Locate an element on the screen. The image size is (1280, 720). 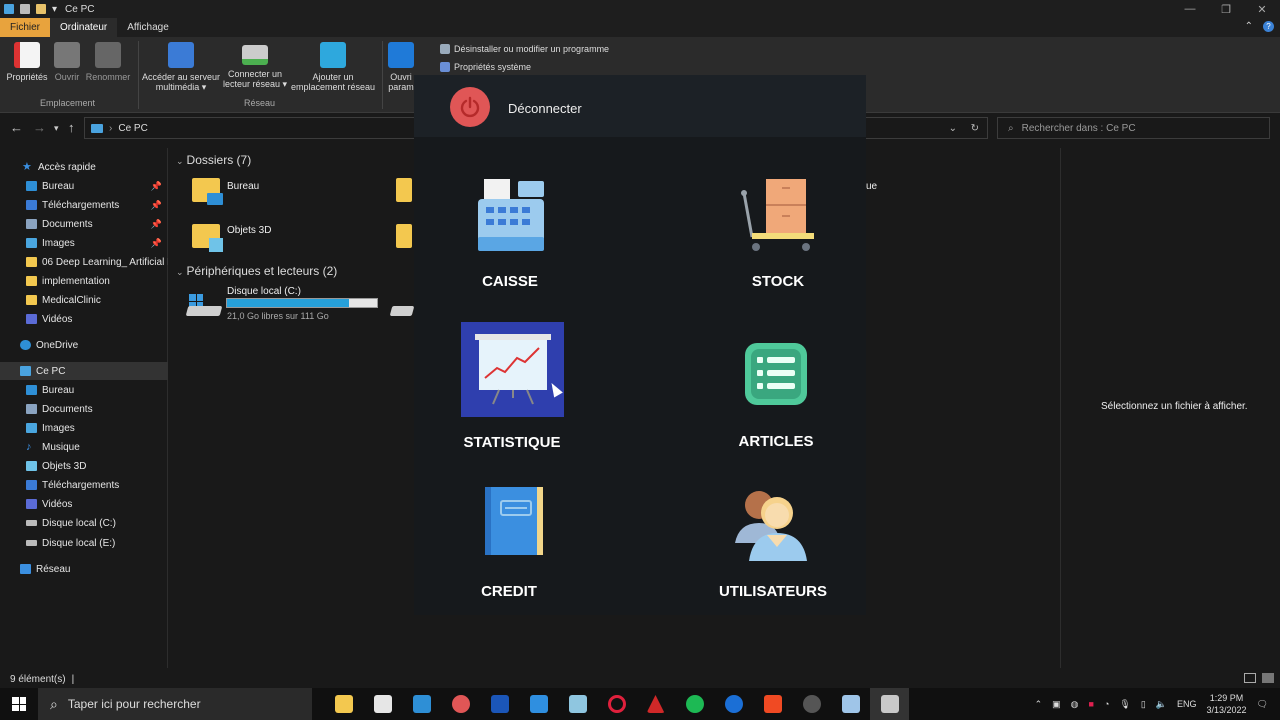
spotify-app is located at coordinates (694, 704).